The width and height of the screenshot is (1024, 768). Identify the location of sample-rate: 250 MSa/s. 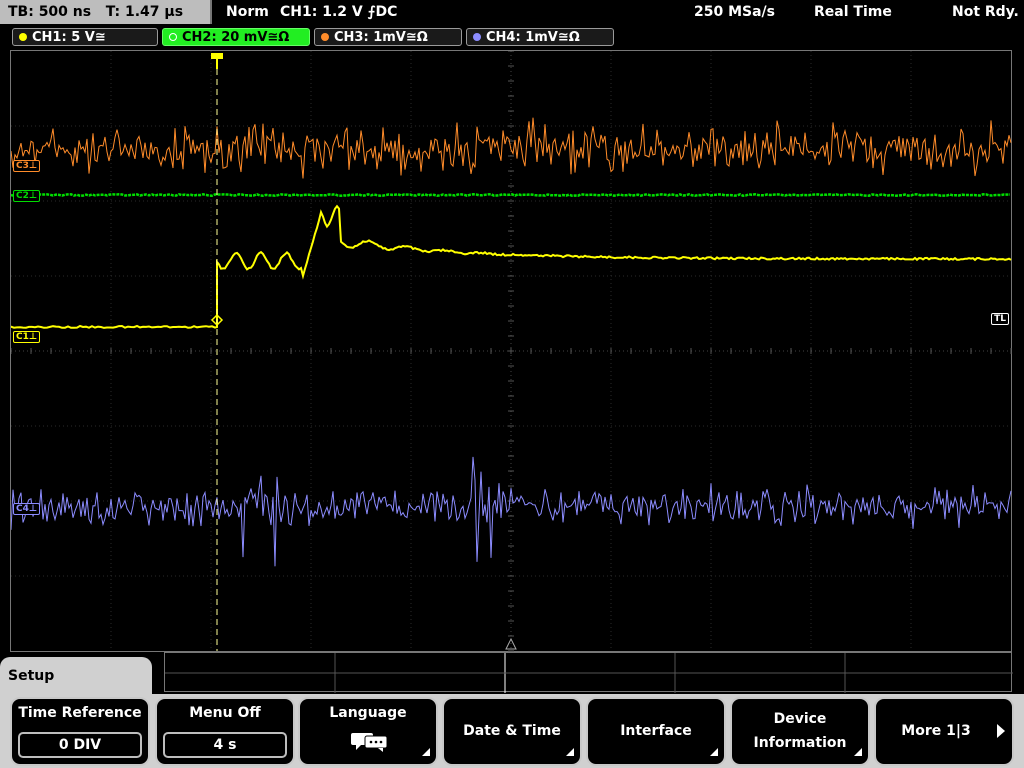
(735, 12).